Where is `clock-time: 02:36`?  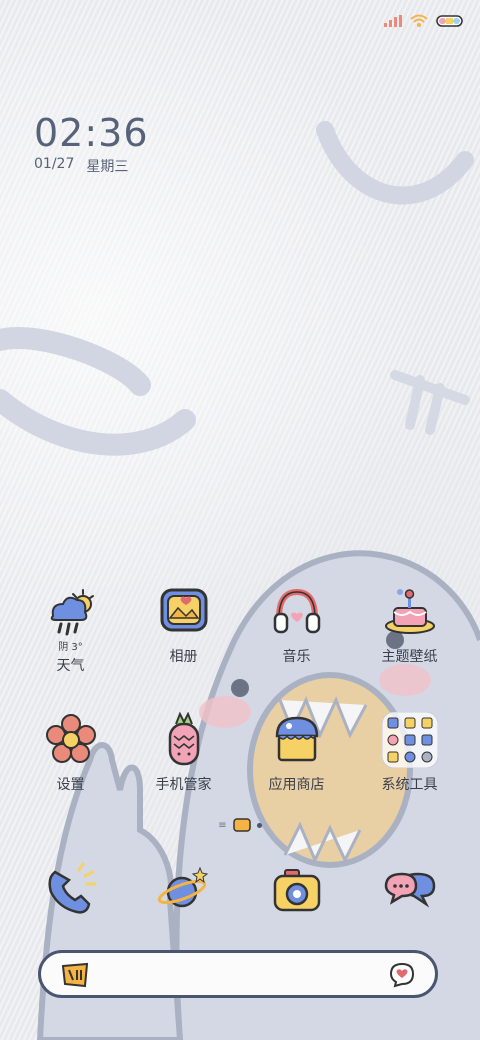 clock-time: 02:36 is located at coordinates (91, 133).